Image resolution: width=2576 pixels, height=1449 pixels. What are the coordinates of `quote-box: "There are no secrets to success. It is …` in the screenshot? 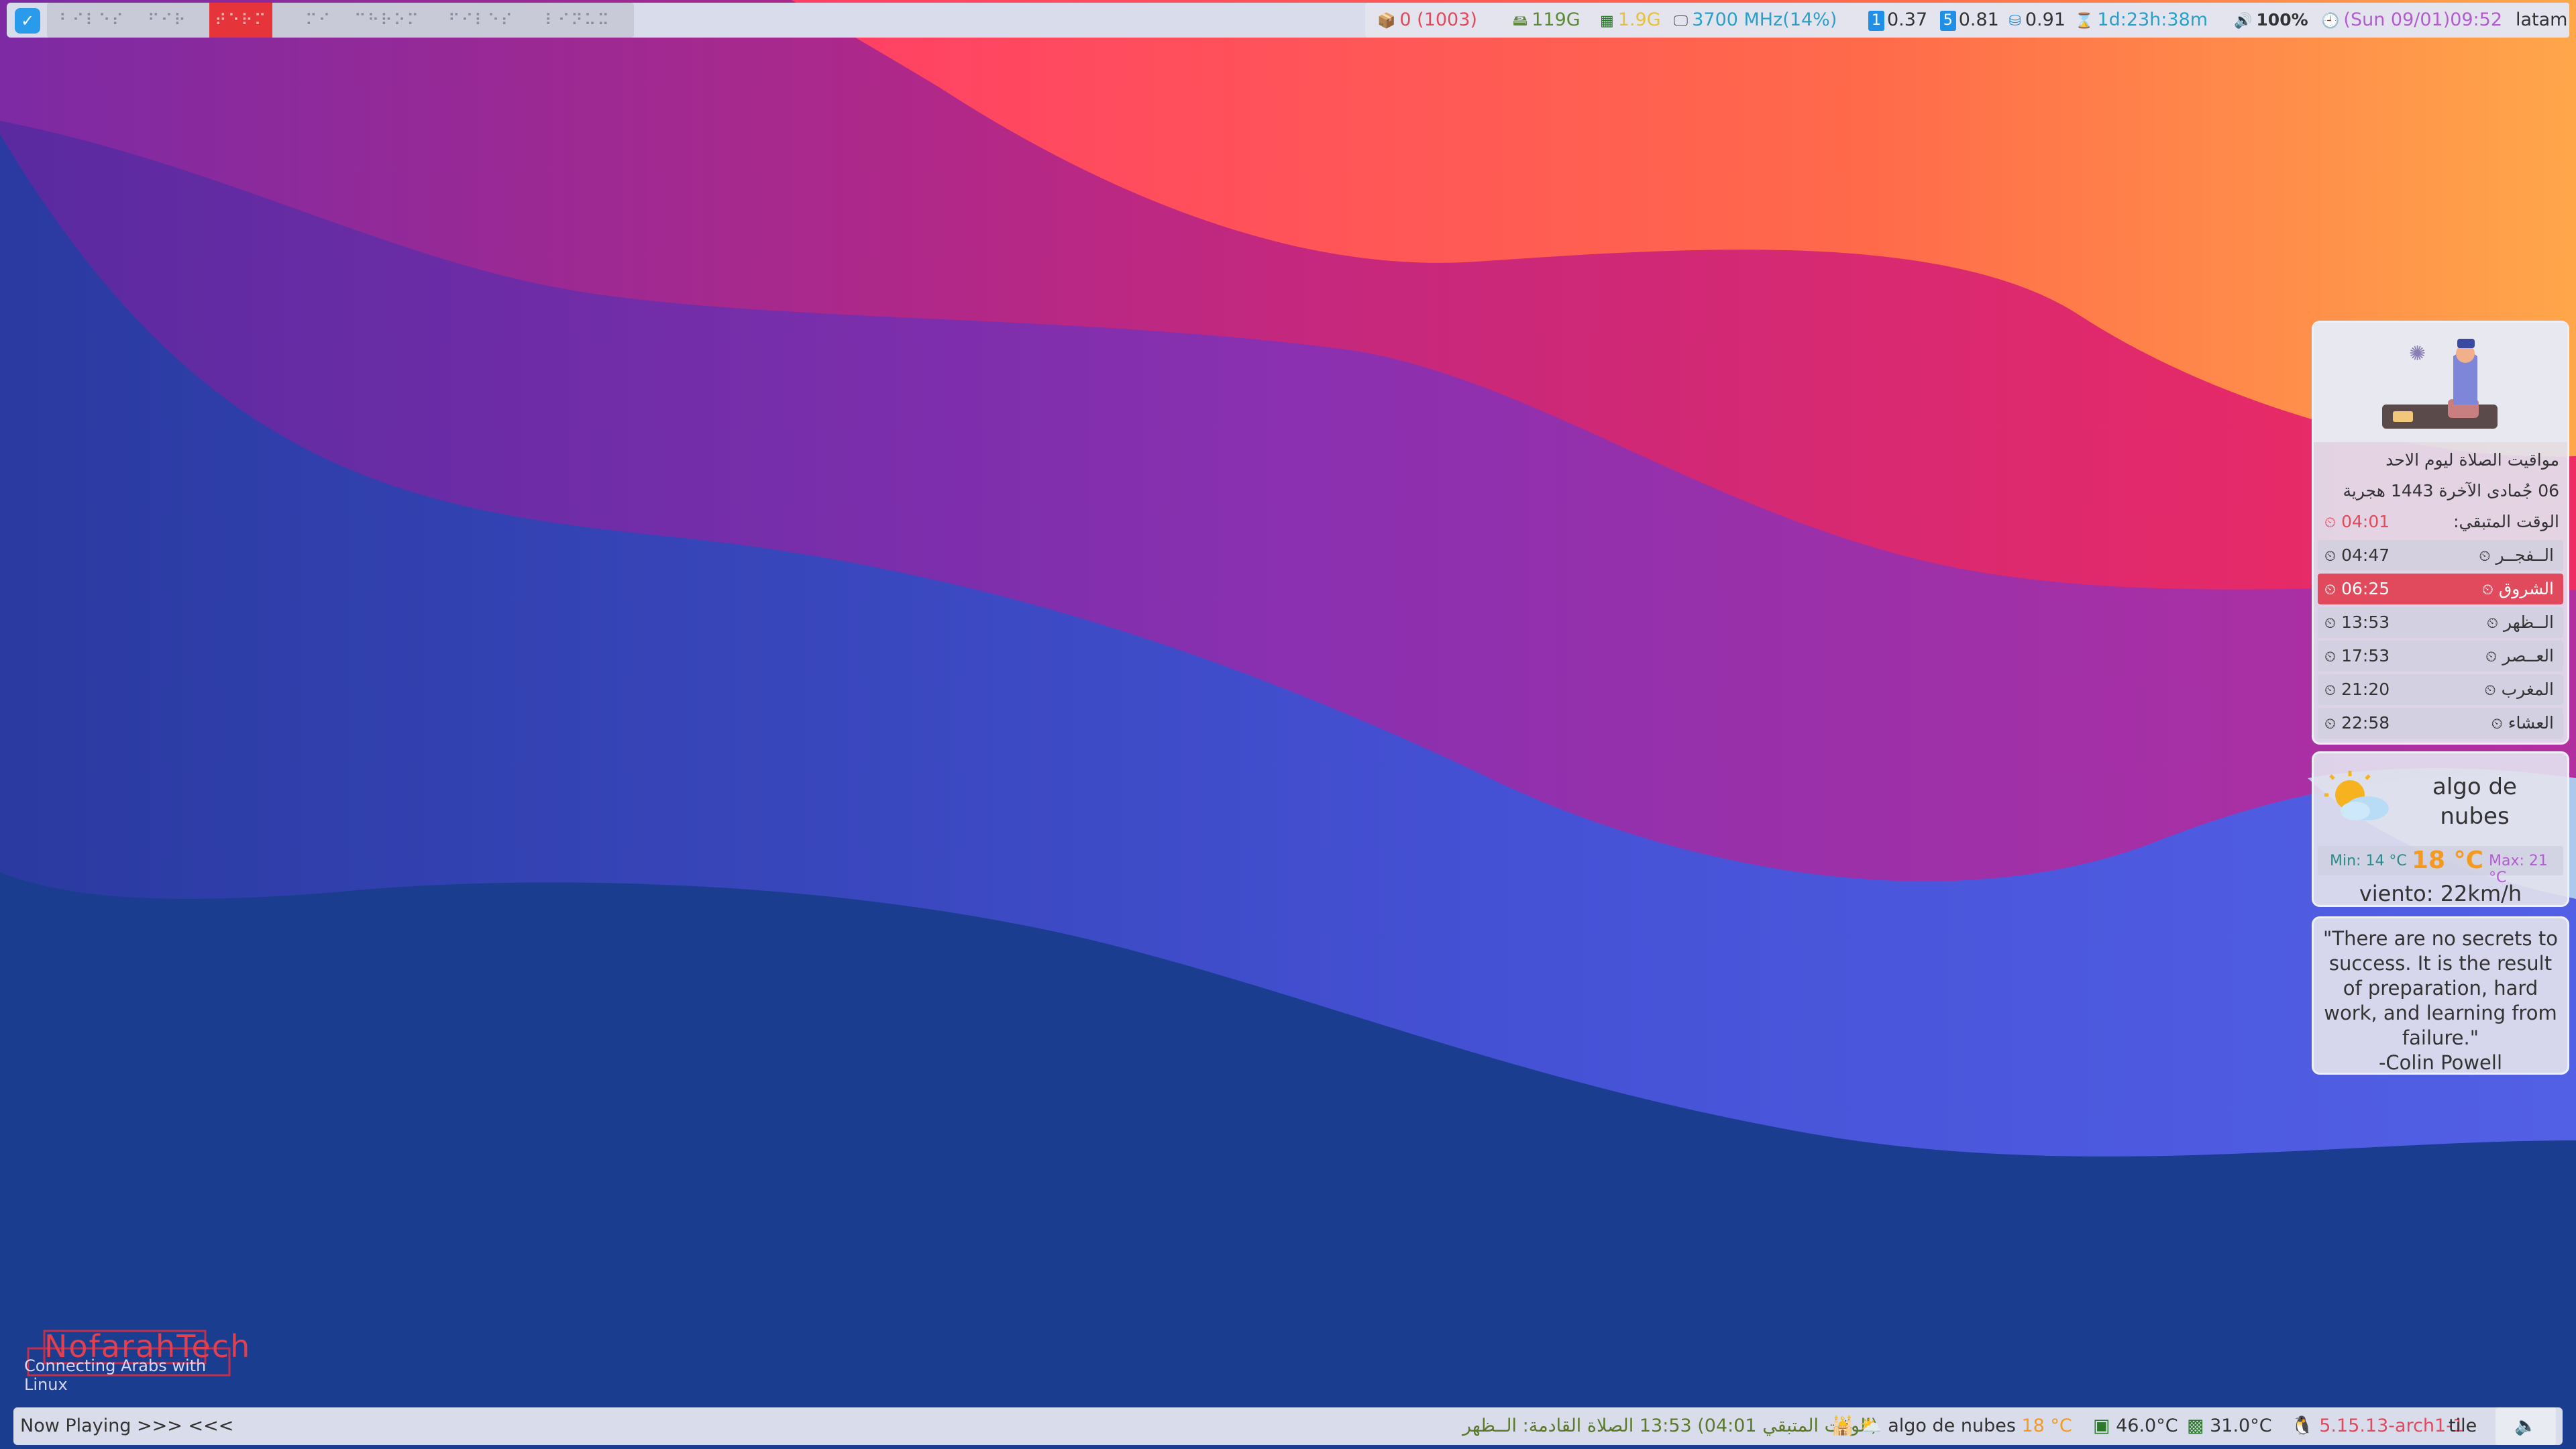 It's located at (2440, 1000).